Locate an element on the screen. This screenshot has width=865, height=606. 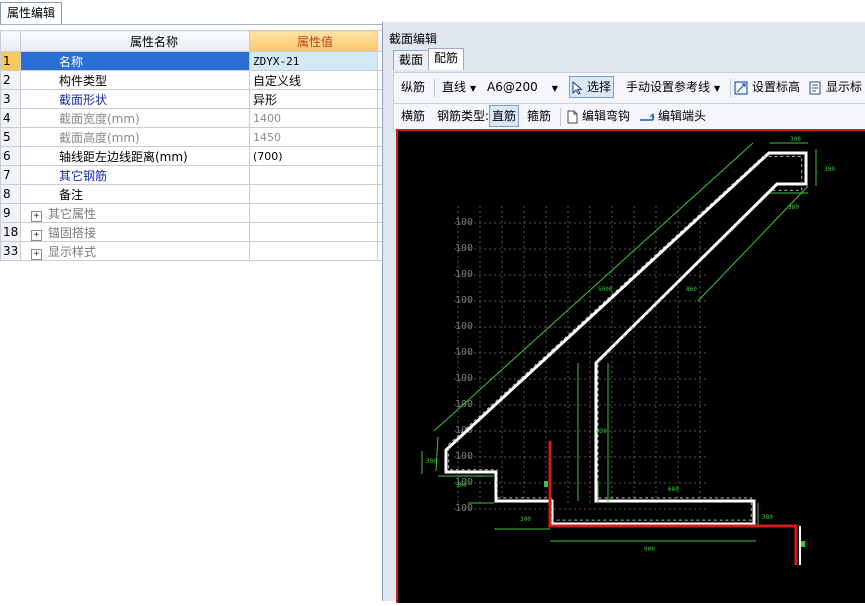
table-row: 33 + 显示样式 is located at coordinates (204, 251).